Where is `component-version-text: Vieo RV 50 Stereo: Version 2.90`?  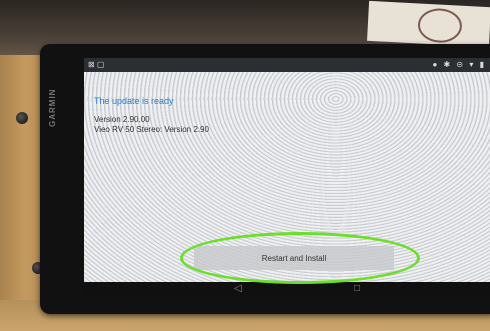 component-version-text: Vieo RV 50 Stereo: Version 2.90 is located at coordinates (151, 129).